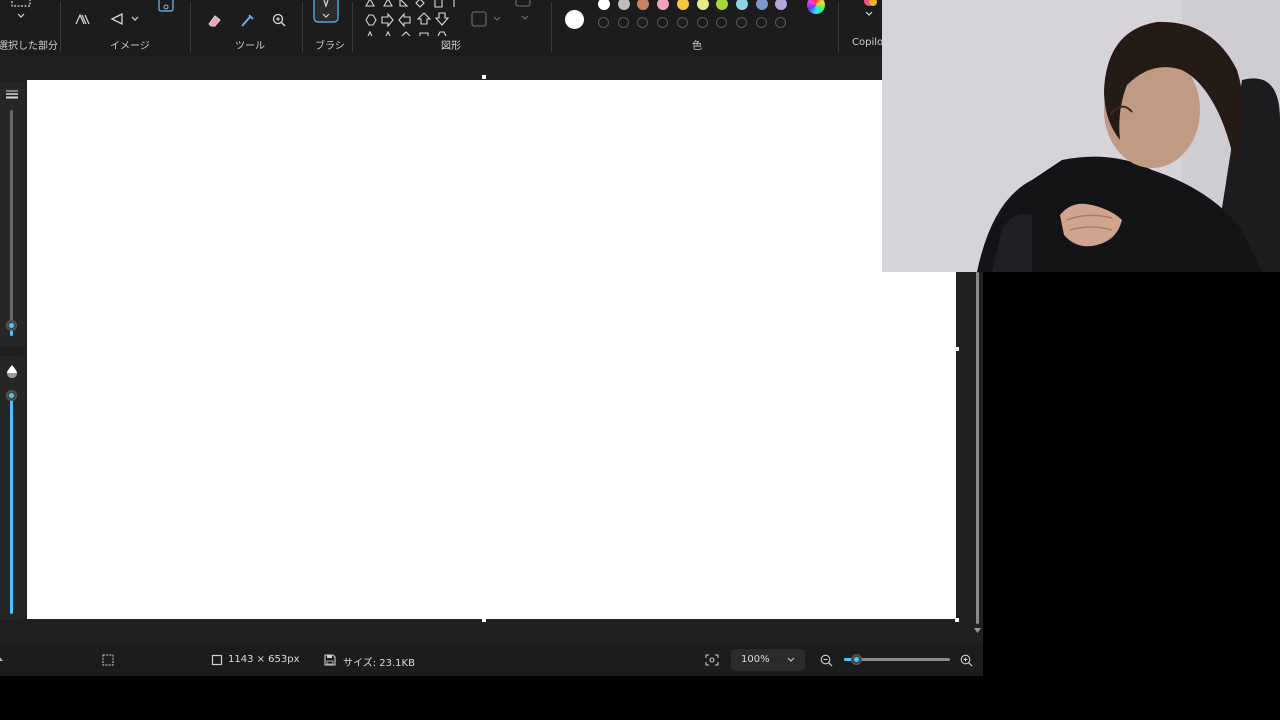 The width and height of the screenshot is (1280, 720). What do you see at coordinates (505, 15) in the screenshot?
I see `shape-outline-fill-options` at bounding box center [505, 15].